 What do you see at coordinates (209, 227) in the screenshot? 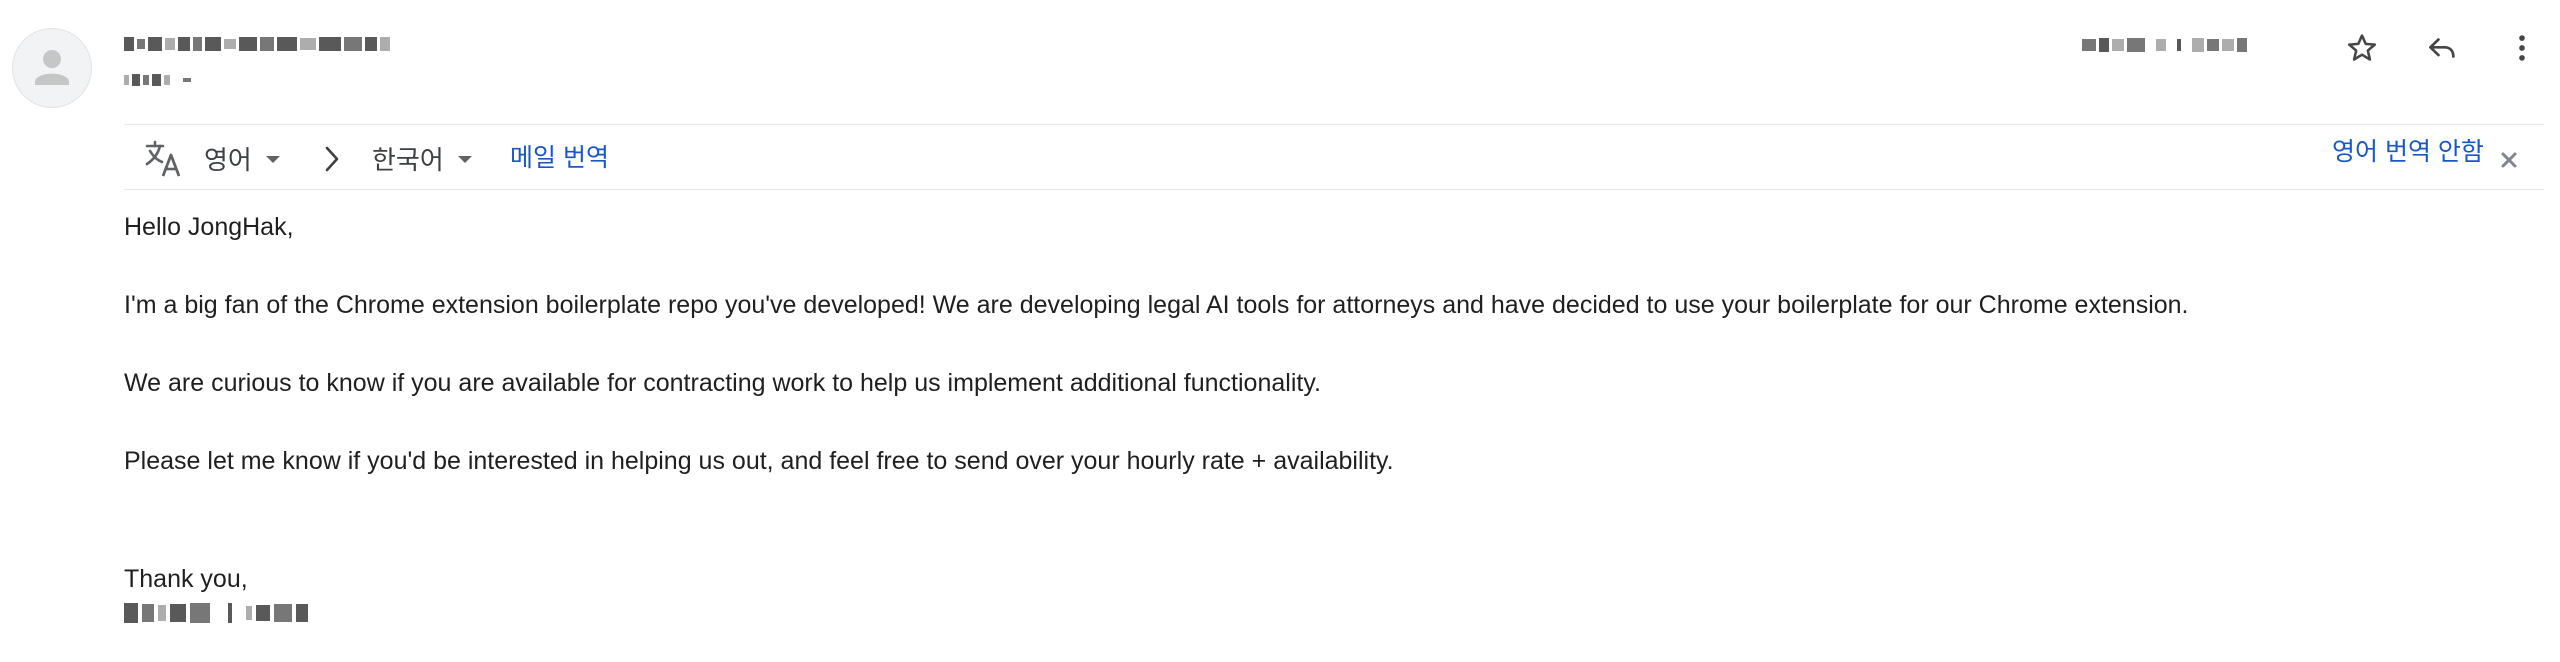
I see `email-greeting: Hello JongHak,` at bounding box center [209, 227].